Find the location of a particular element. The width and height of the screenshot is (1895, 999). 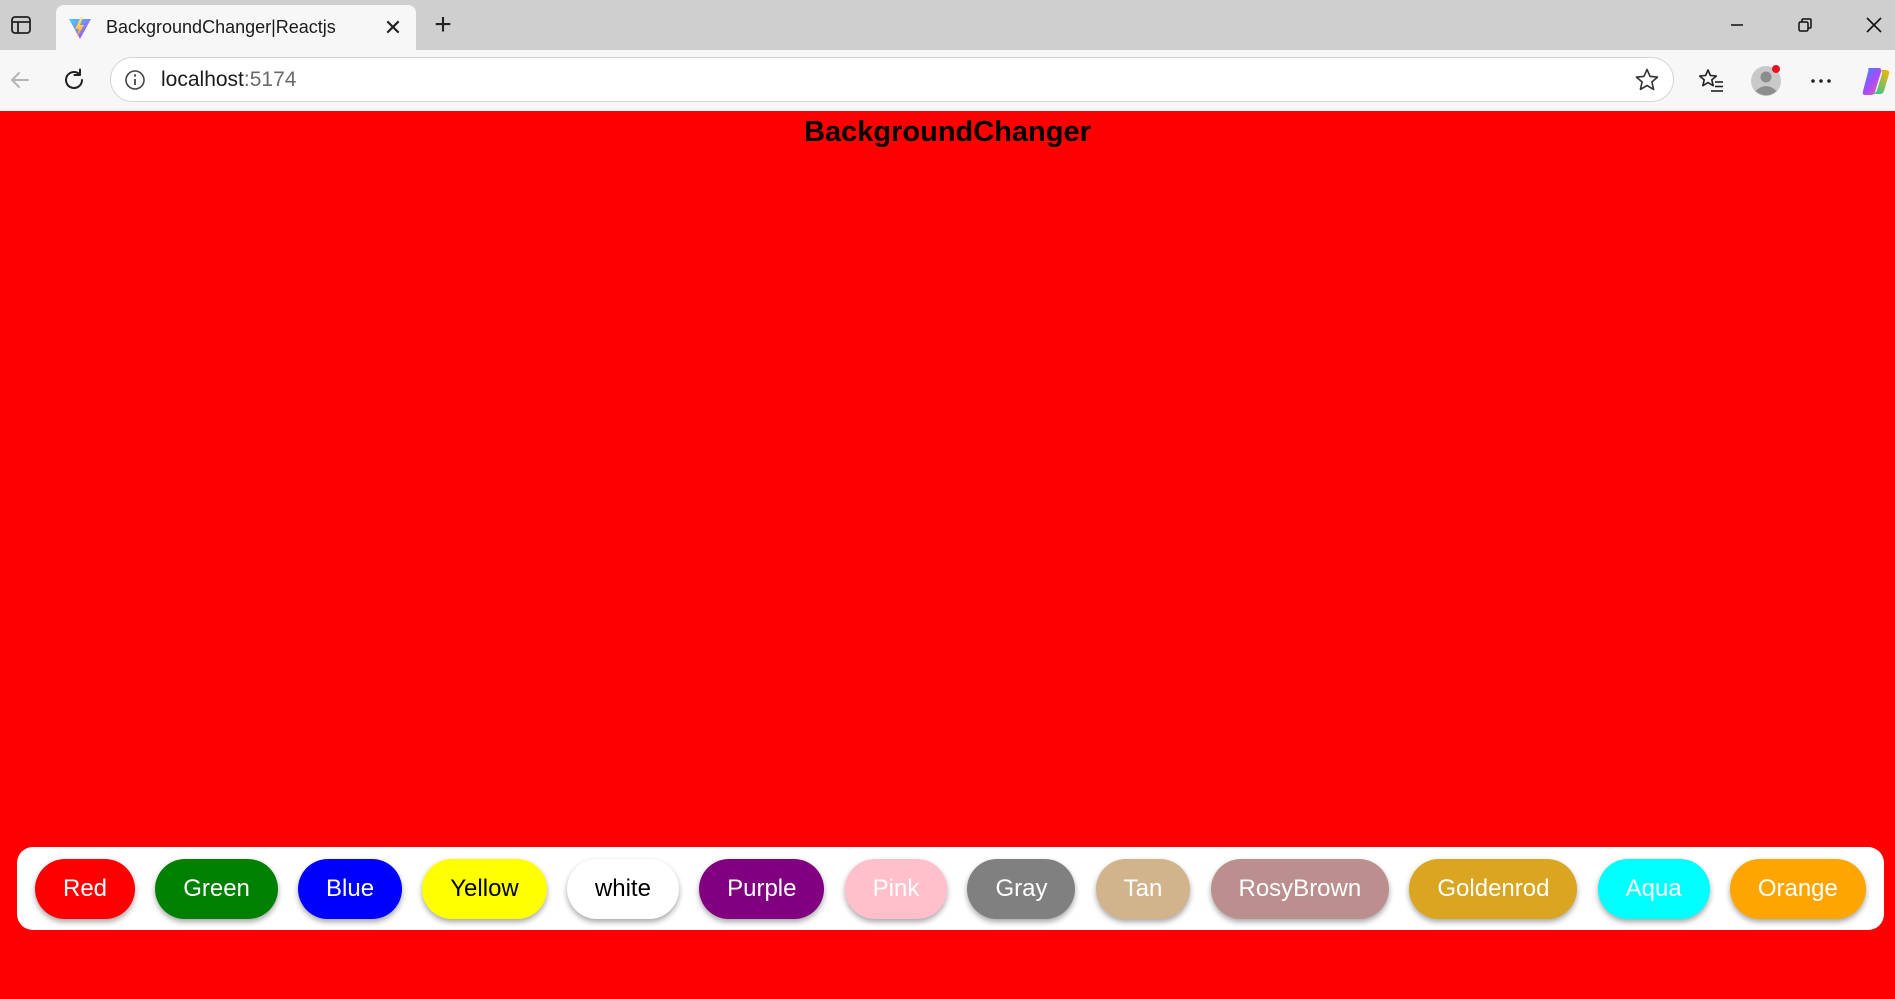

tab-strip: BackgroundChanger|Reactjs ✕ + is located at coordinates (947, 25).